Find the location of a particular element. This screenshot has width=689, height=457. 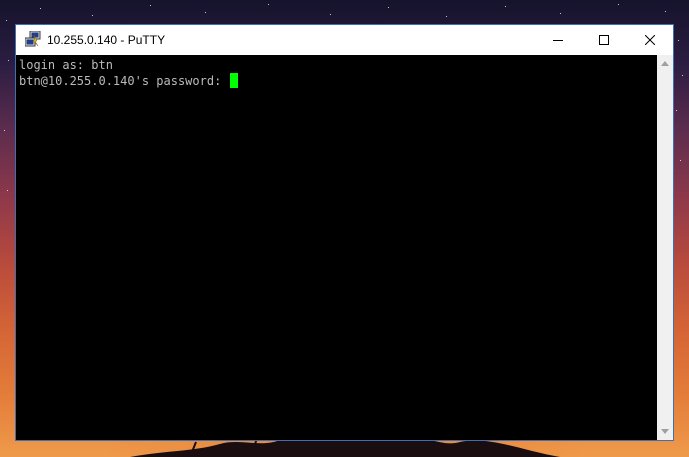

title-bar: 10.255.0.140 - PuTTY is located at coordinates (344, 40).